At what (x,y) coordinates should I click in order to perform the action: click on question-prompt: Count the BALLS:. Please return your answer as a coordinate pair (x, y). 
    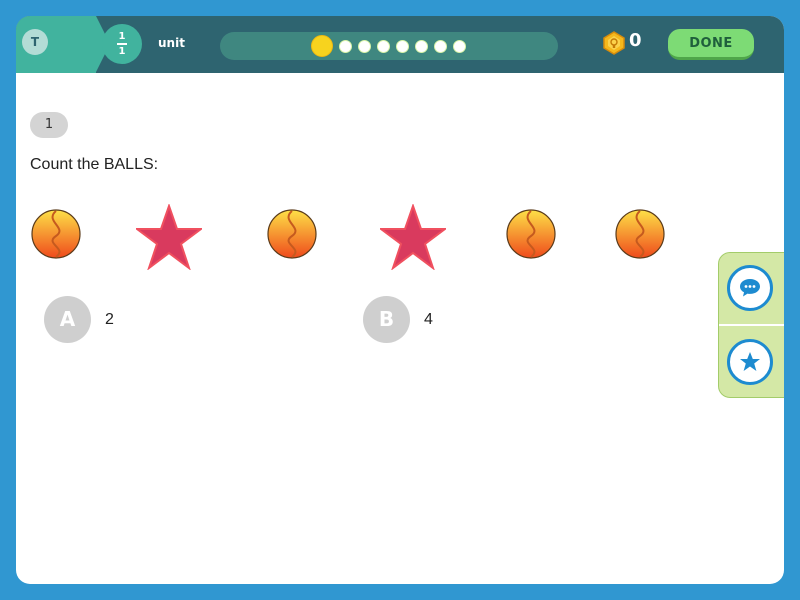
    Looking at the image, I should click on (94, 164).